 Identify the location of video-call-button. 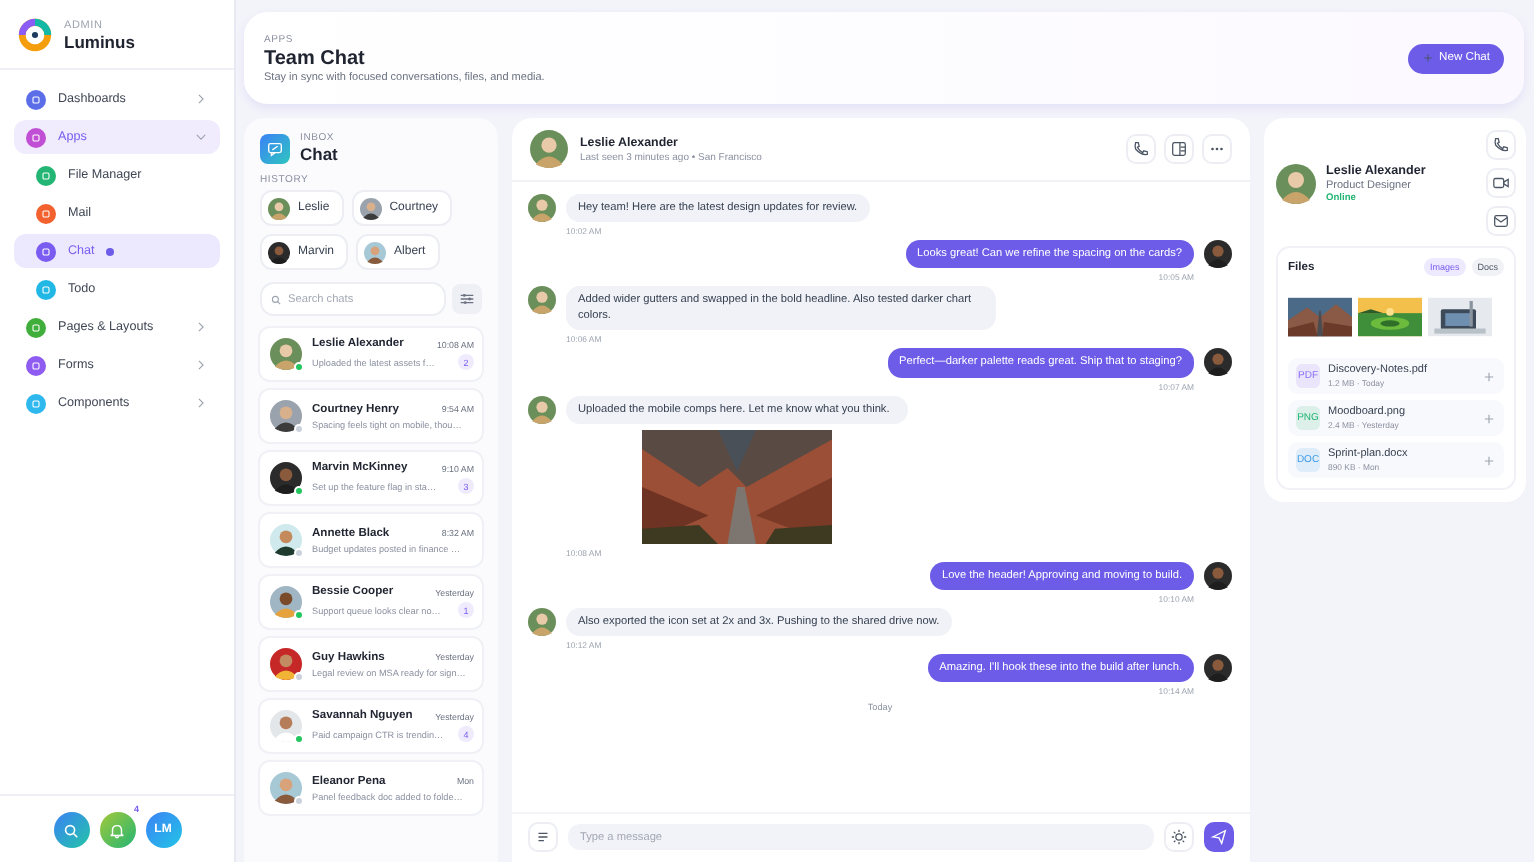
(1501, 183).